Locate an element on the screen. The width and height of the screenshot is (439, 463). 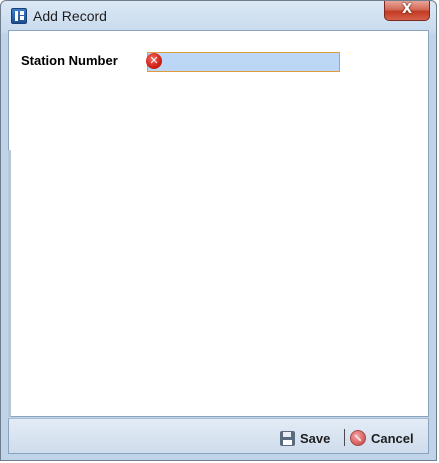
title-bar: Add Record X is located at coordinates (218, 16).